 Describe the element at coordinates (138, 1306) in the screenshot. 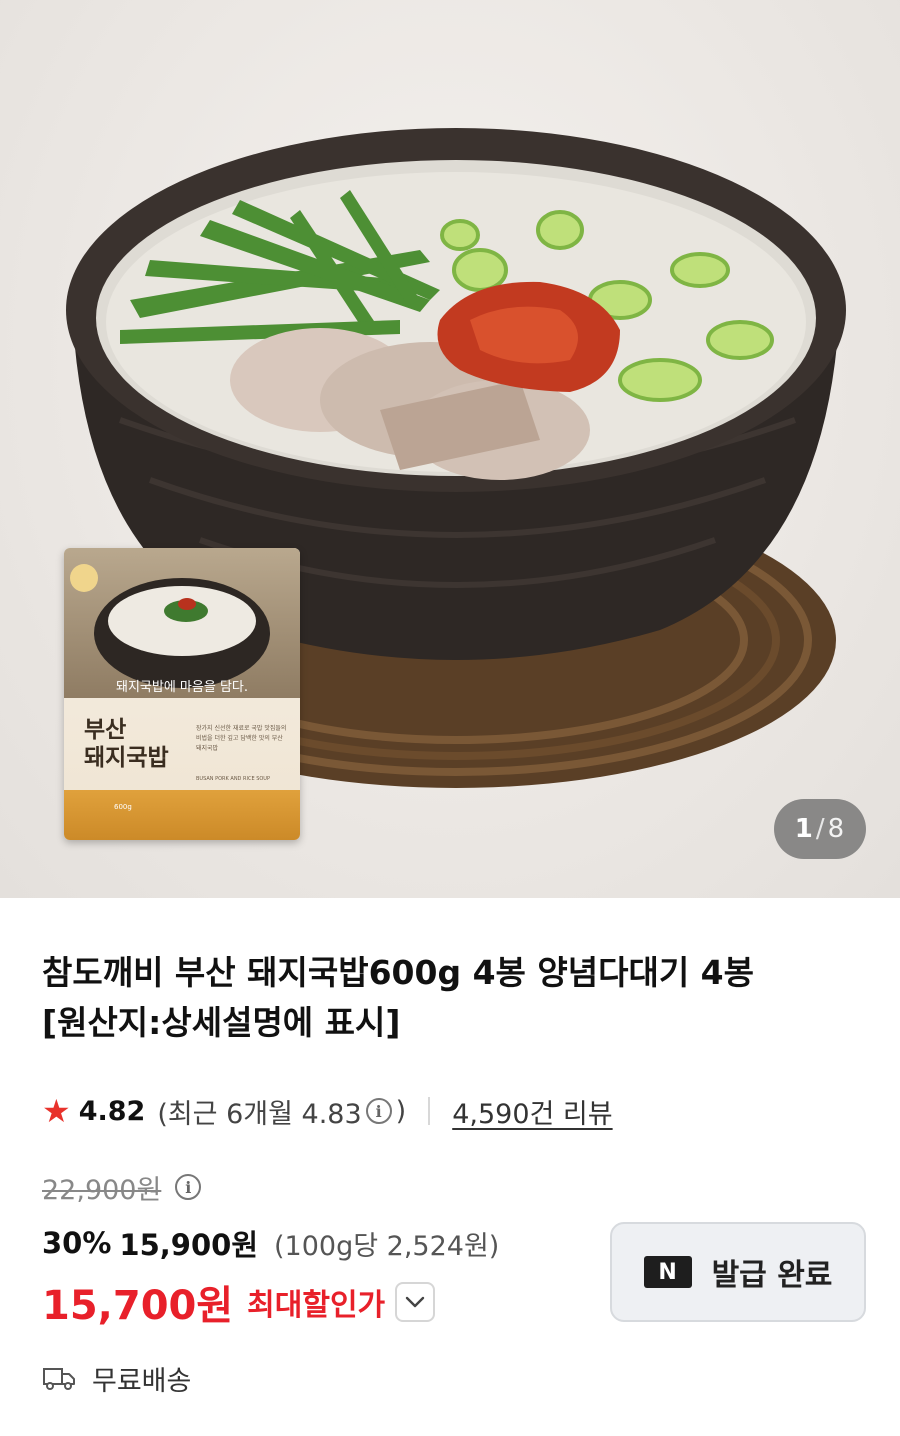

I see `best-price: 15,700원` at that location.